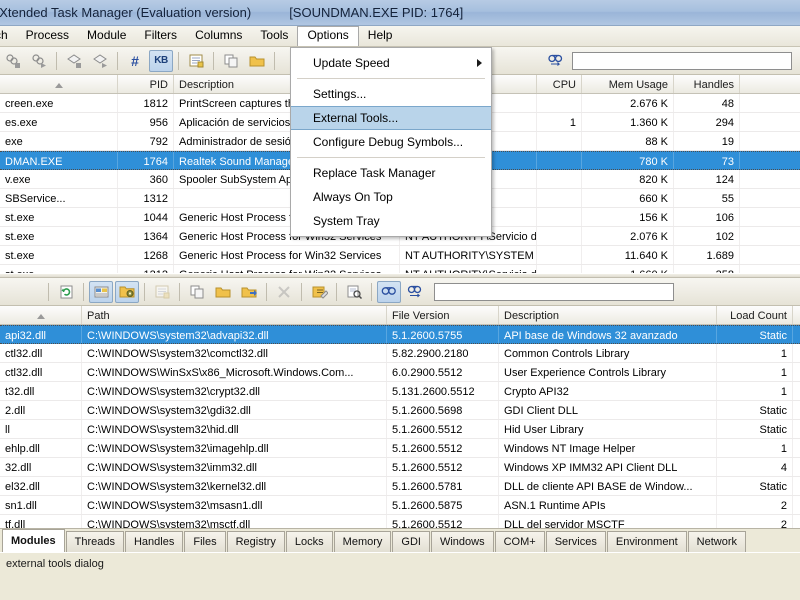 The width and height of the screenshot is (800, 600). What do you see at coordinates (106, 36) in the screenshot?
I see `menu-module: Module` at bounding box center [106, 36].